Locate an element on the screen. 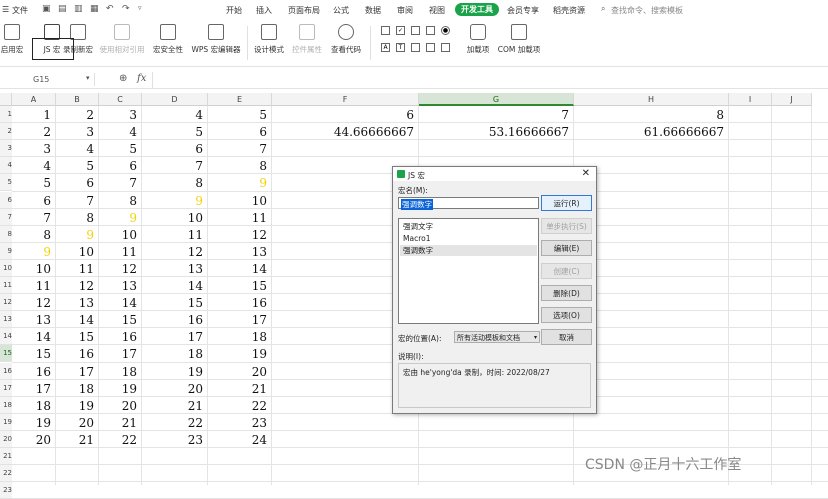 The image size is (828, 499). tab-page-layout: 页面布局 is located at coordinates (304, 10).